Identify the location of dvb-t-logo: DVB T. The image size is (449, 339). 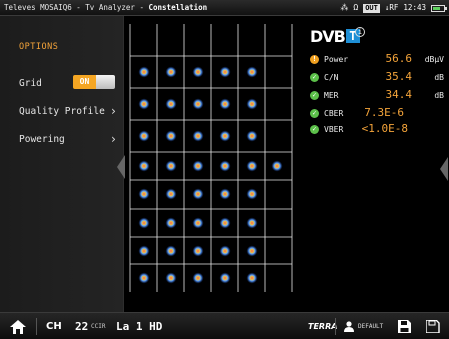
(335, 36).